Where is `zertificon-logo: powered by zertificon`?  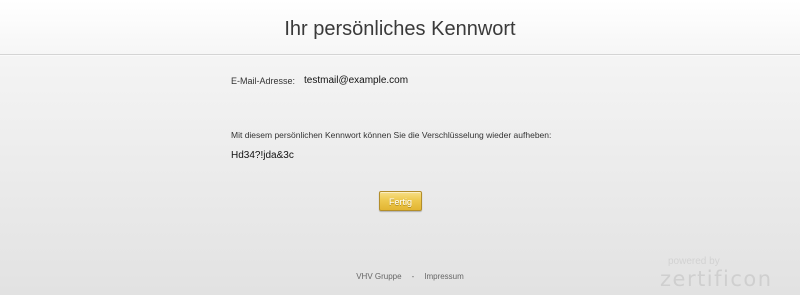
zertificon-logo: powered by zertificon is located at coordinates (725, 274).